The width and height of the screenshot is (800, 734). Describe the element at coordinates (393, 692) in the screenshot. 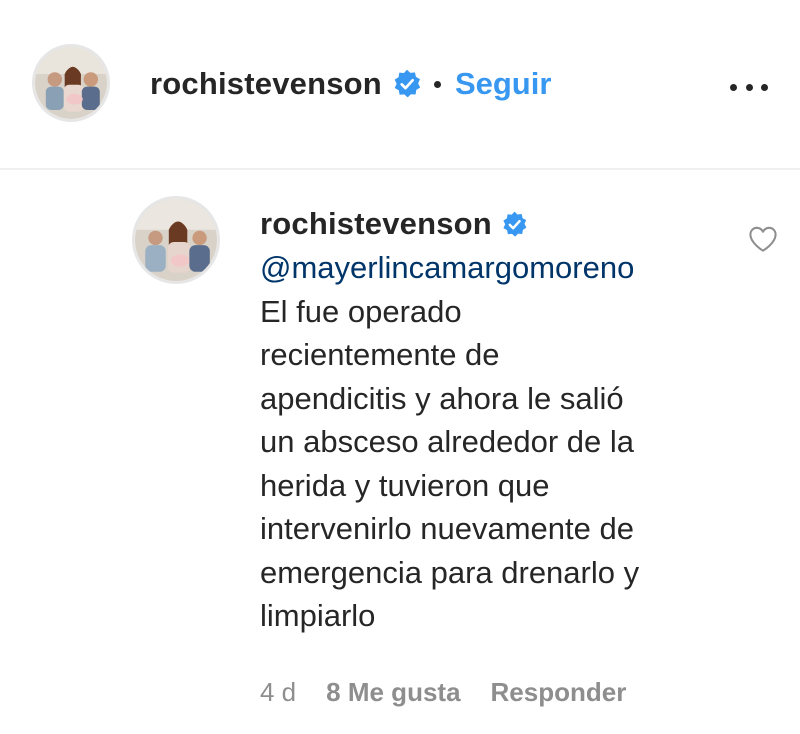

I see `comment-likes-count: 8 Me gusta` at that location.